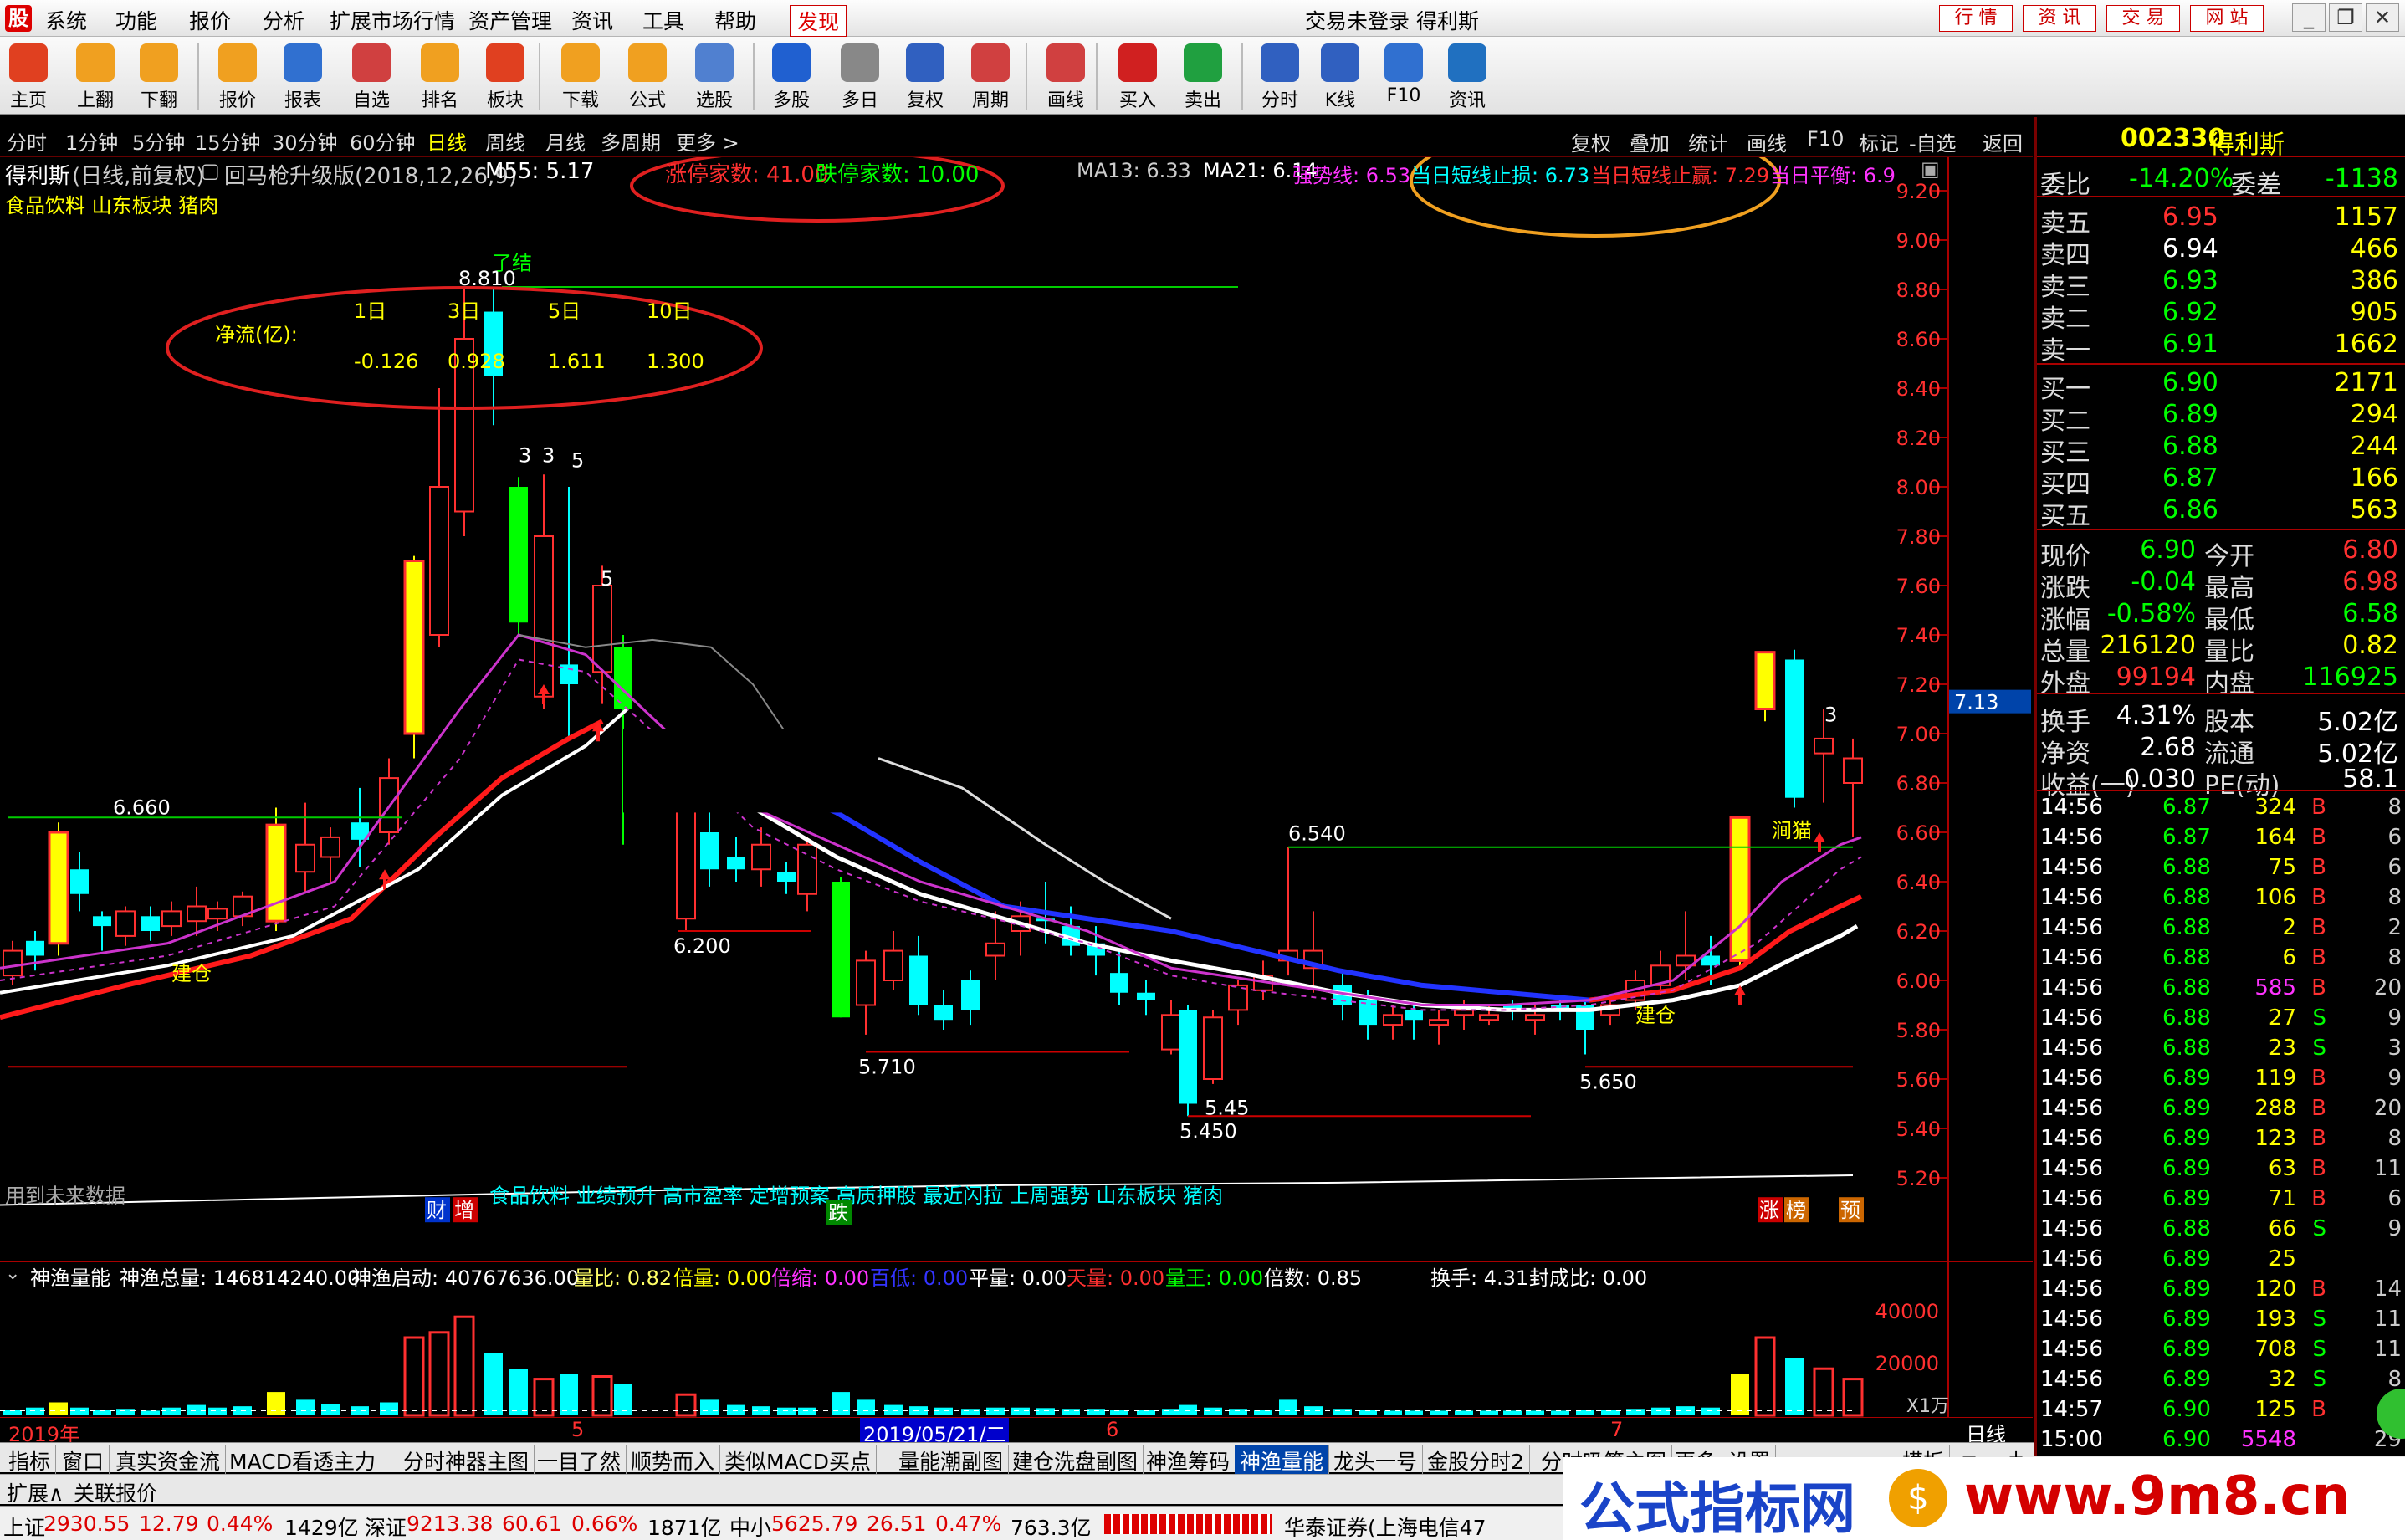 The height and width of the screenshot is (1540, 2405). Describe the element at coordinates (1918, 291) in the screenshot. I see `price-axis-label: 8.80` at that location.